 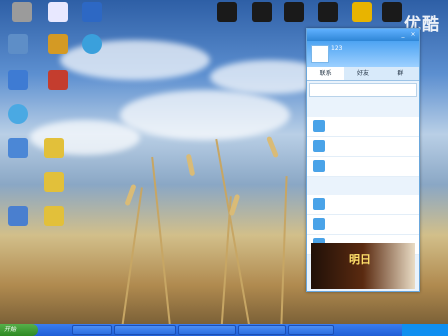 I want to click on tab-2: 好友, so click(x=362, y=73).